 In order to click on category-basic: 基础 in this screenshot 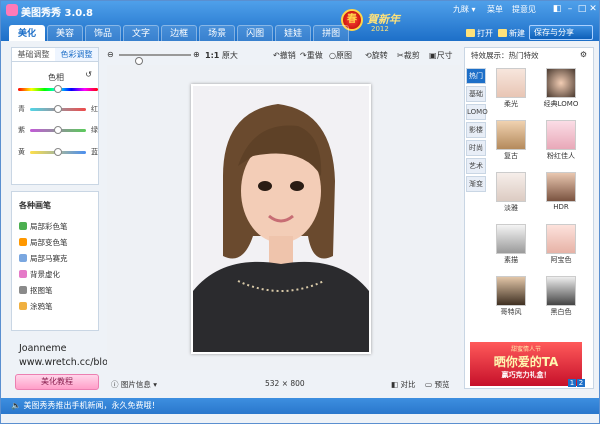, I will do `click(476, 94)`.